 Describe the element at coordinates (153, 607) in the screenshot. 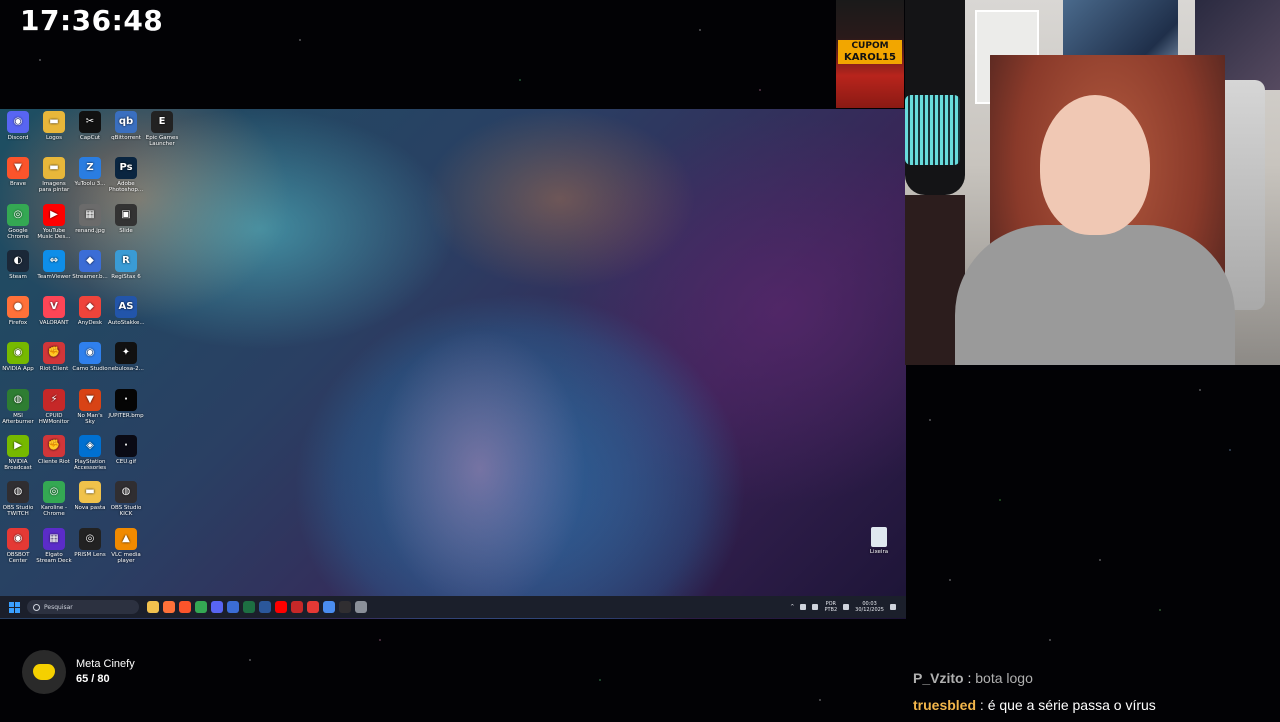

I see `file-explorer-icon` at that location.